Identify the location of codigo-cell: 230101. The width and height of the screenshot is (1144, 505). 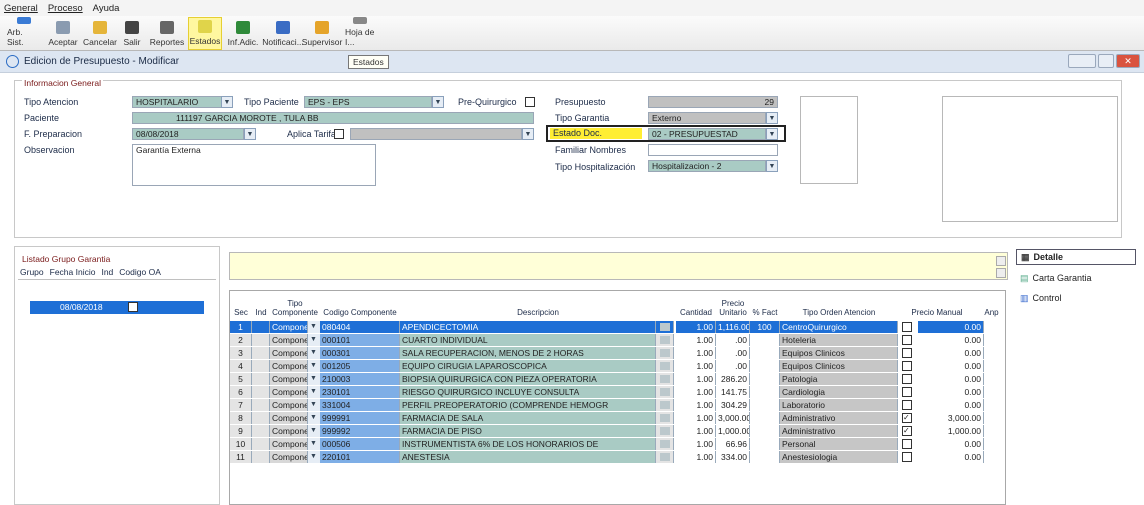
(360, 392).